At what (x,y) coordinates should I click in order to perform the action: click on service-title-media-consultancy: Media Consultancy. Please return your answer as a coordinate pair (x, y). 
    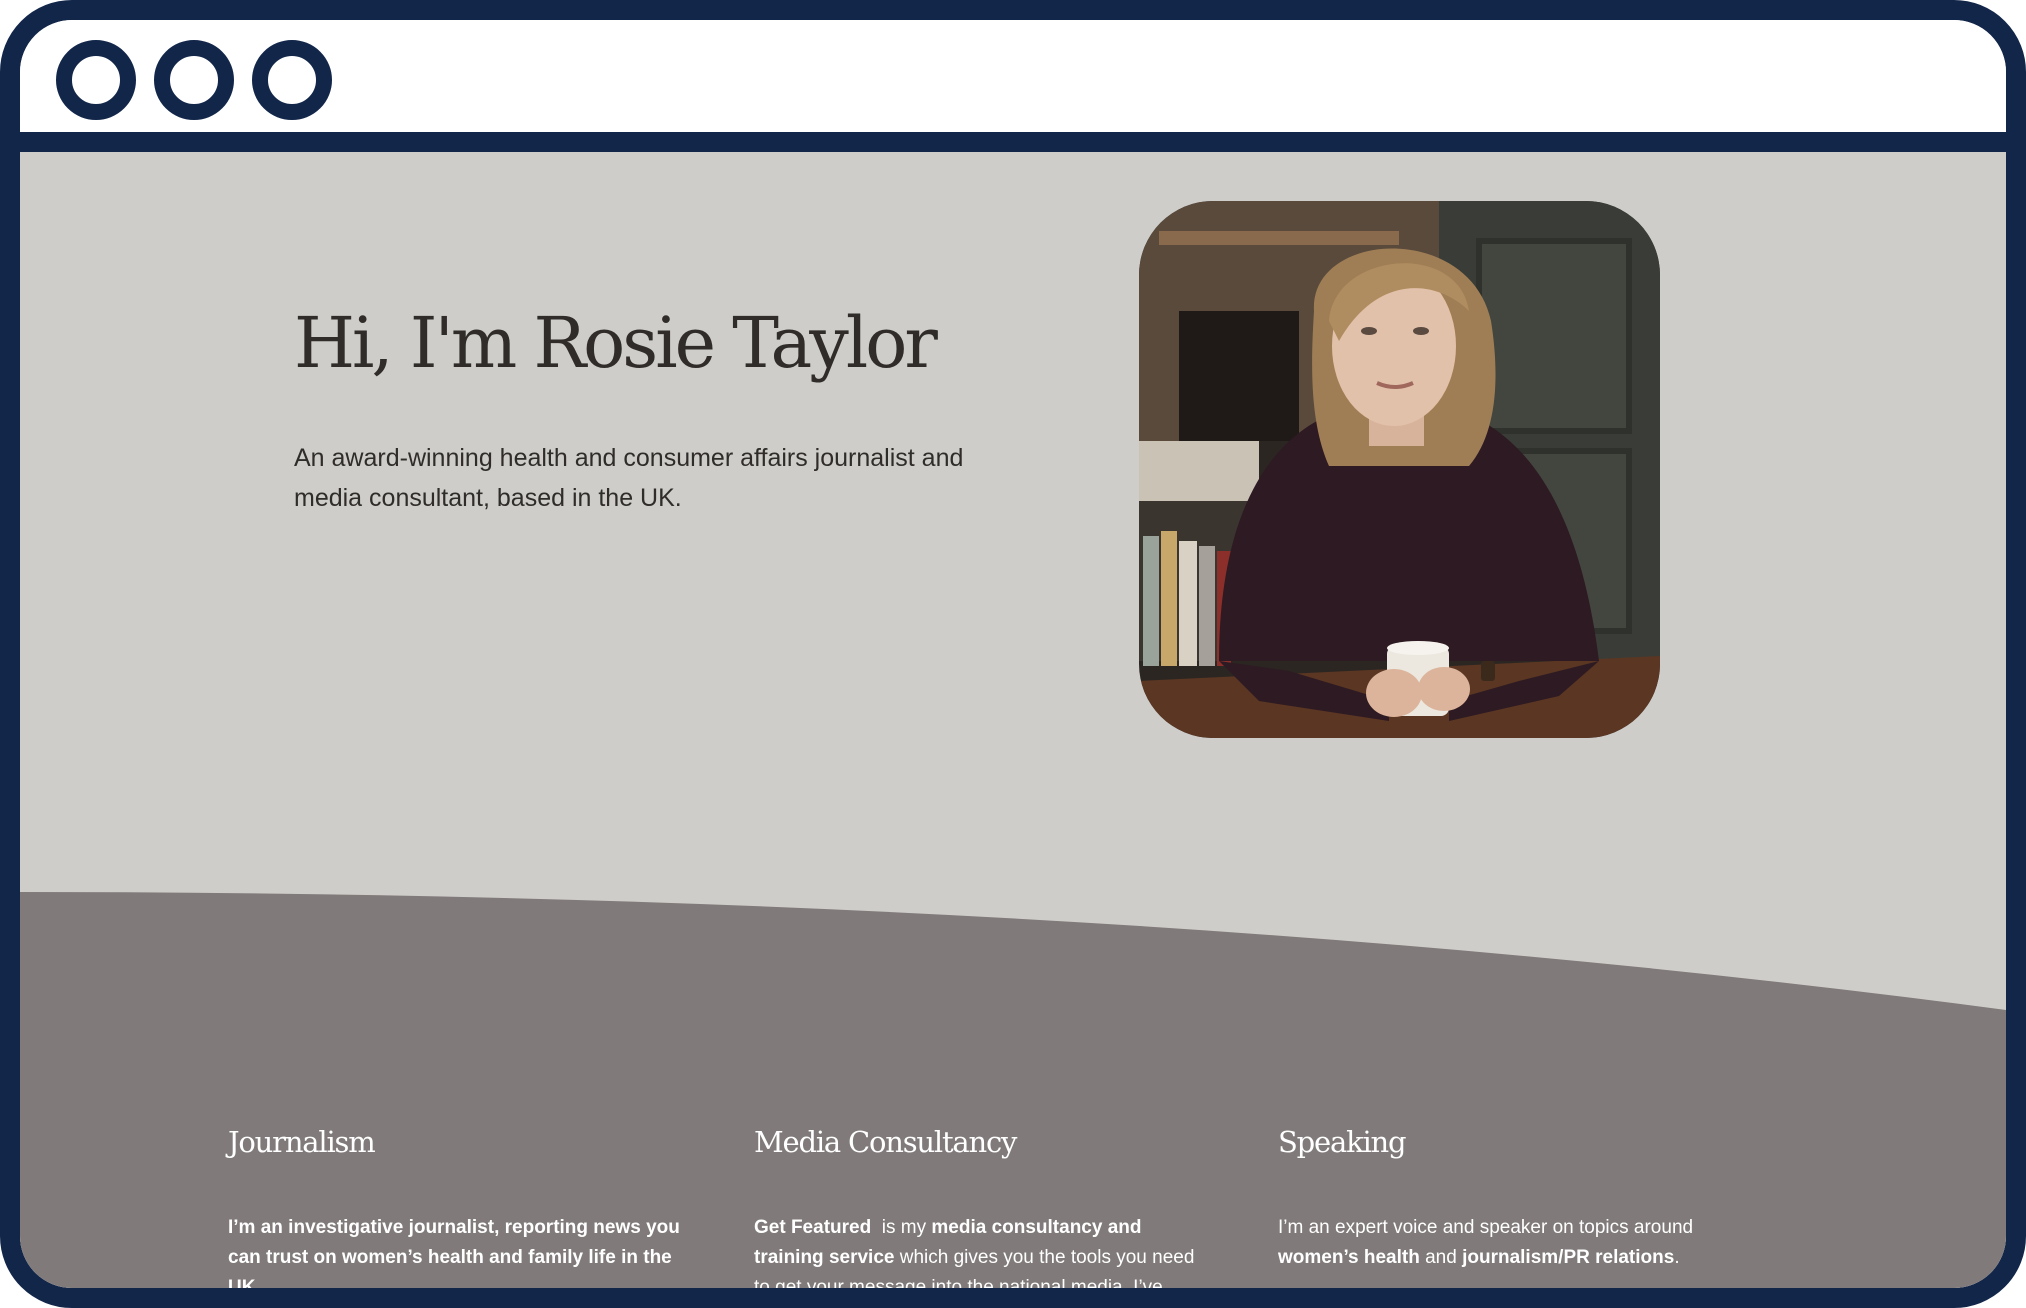
    Looking at the image, I should click on (885, 1142).